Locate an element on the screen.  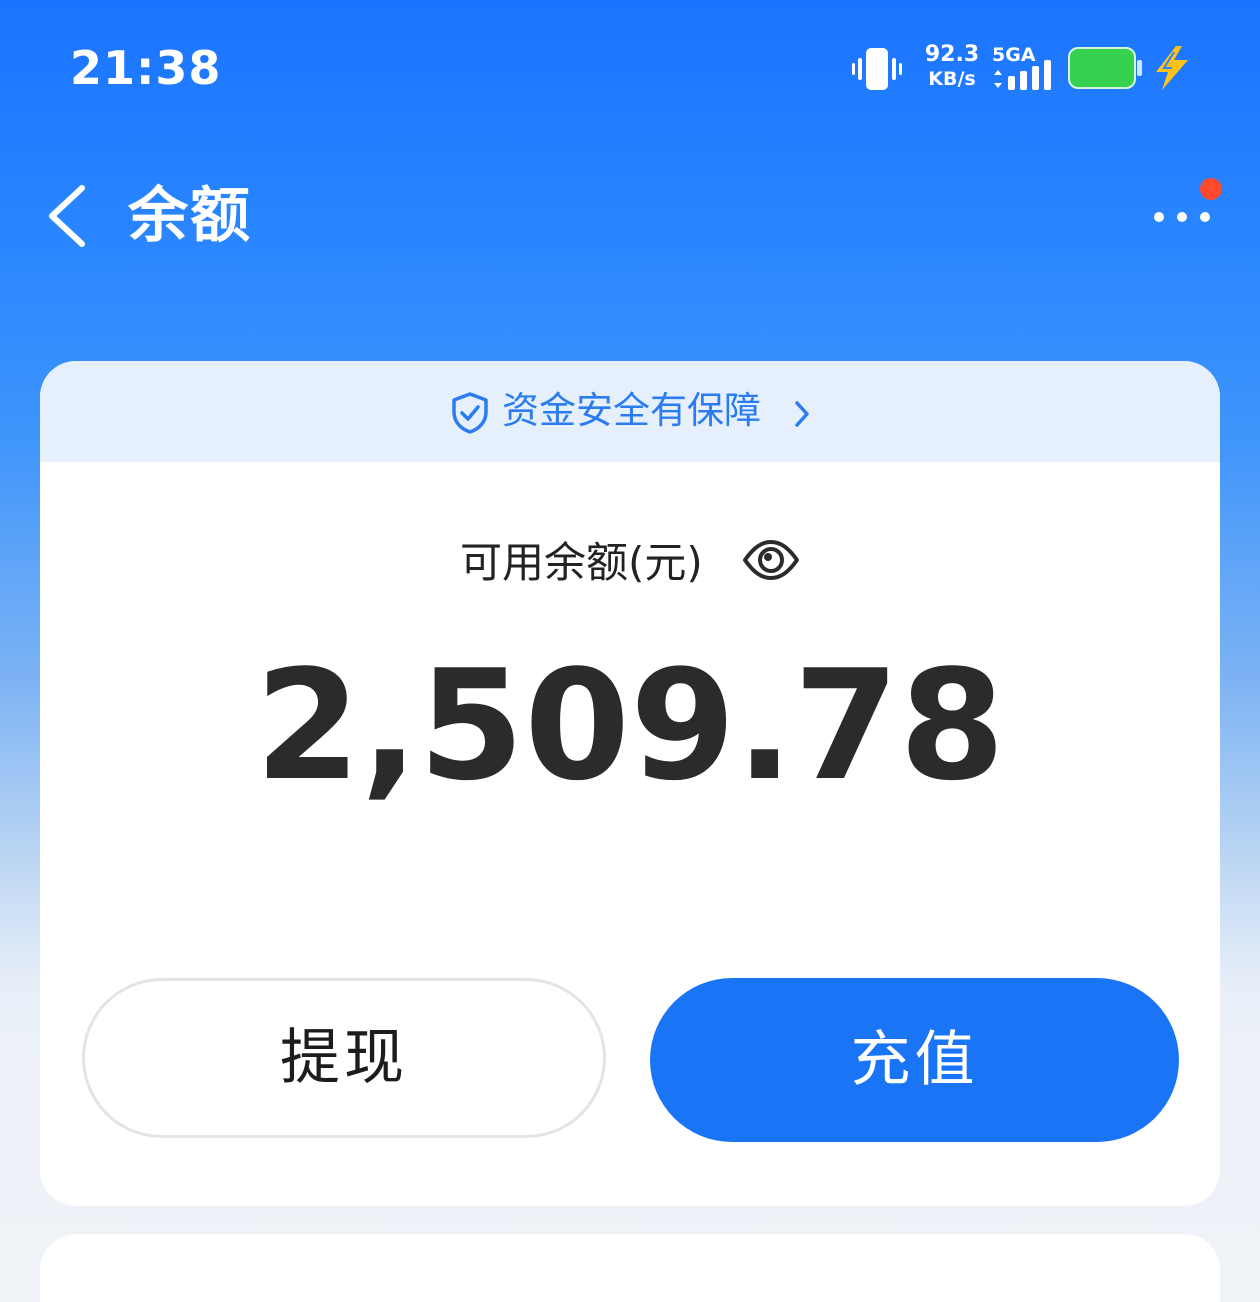
status-time: 21:38 is located at coordinates (146, 68).